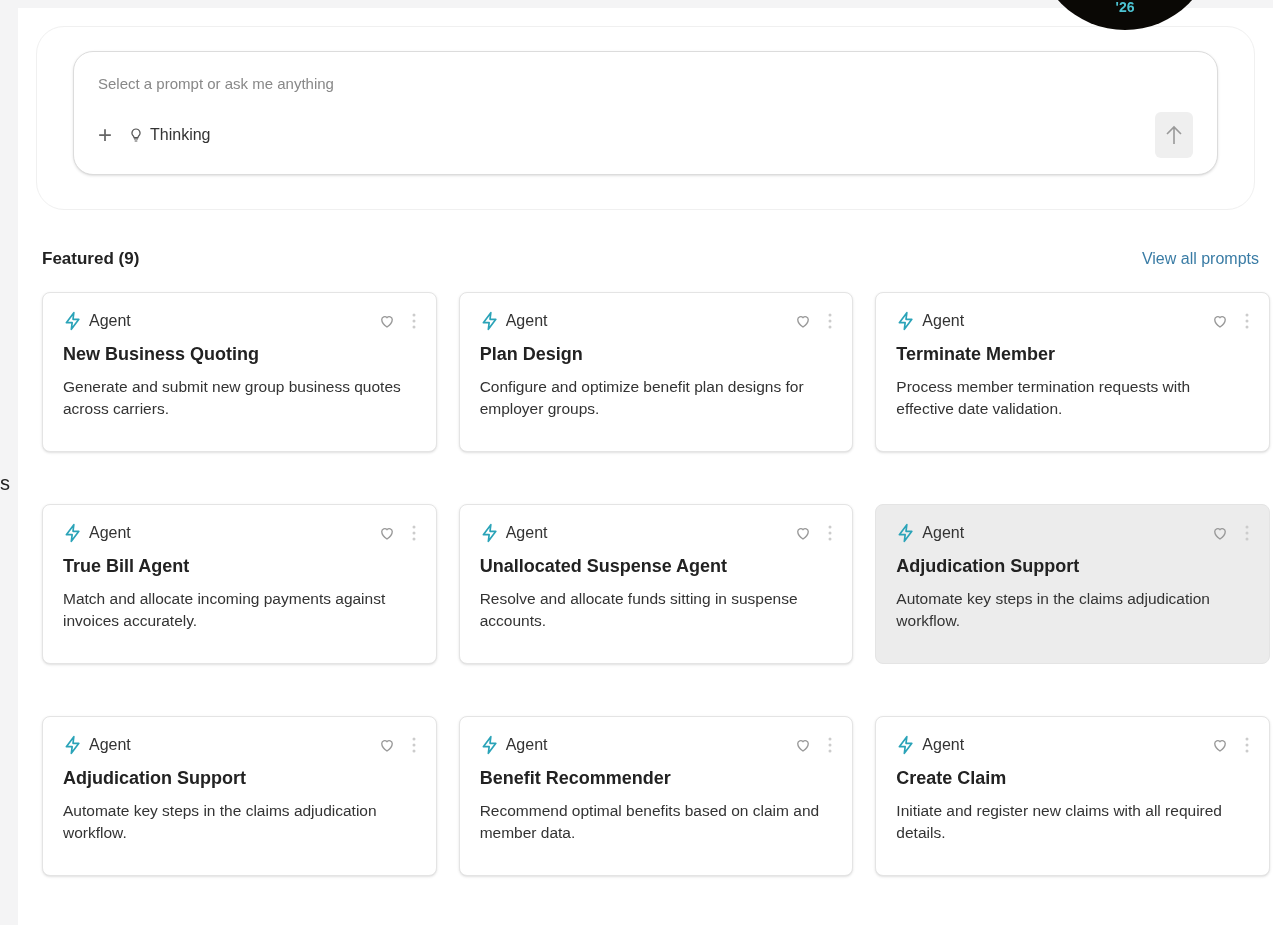 This screenshot has width=1273, height=925. Describe the element at coordinates (1072, 371) in the screenshot. I see `agent-card: Agent Terminate Member Process member termination requests with effective date validation.` at that location.